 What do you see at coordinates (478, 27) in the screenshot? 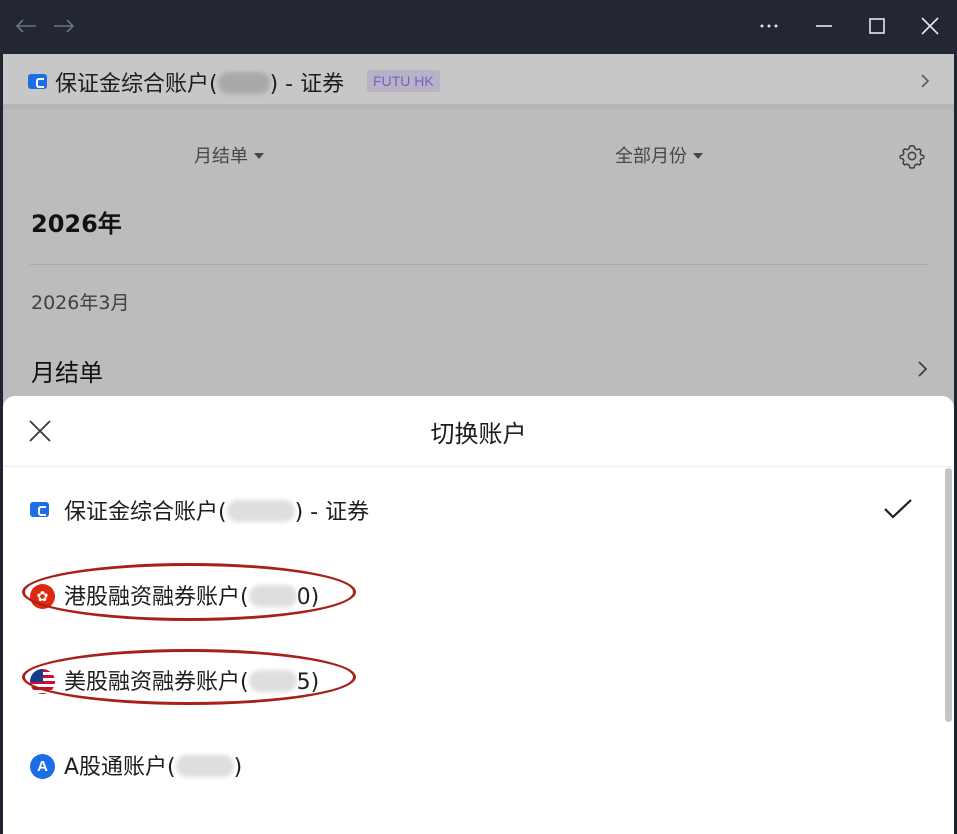
I see `window-titlebar` at bounding box center [478, 27].